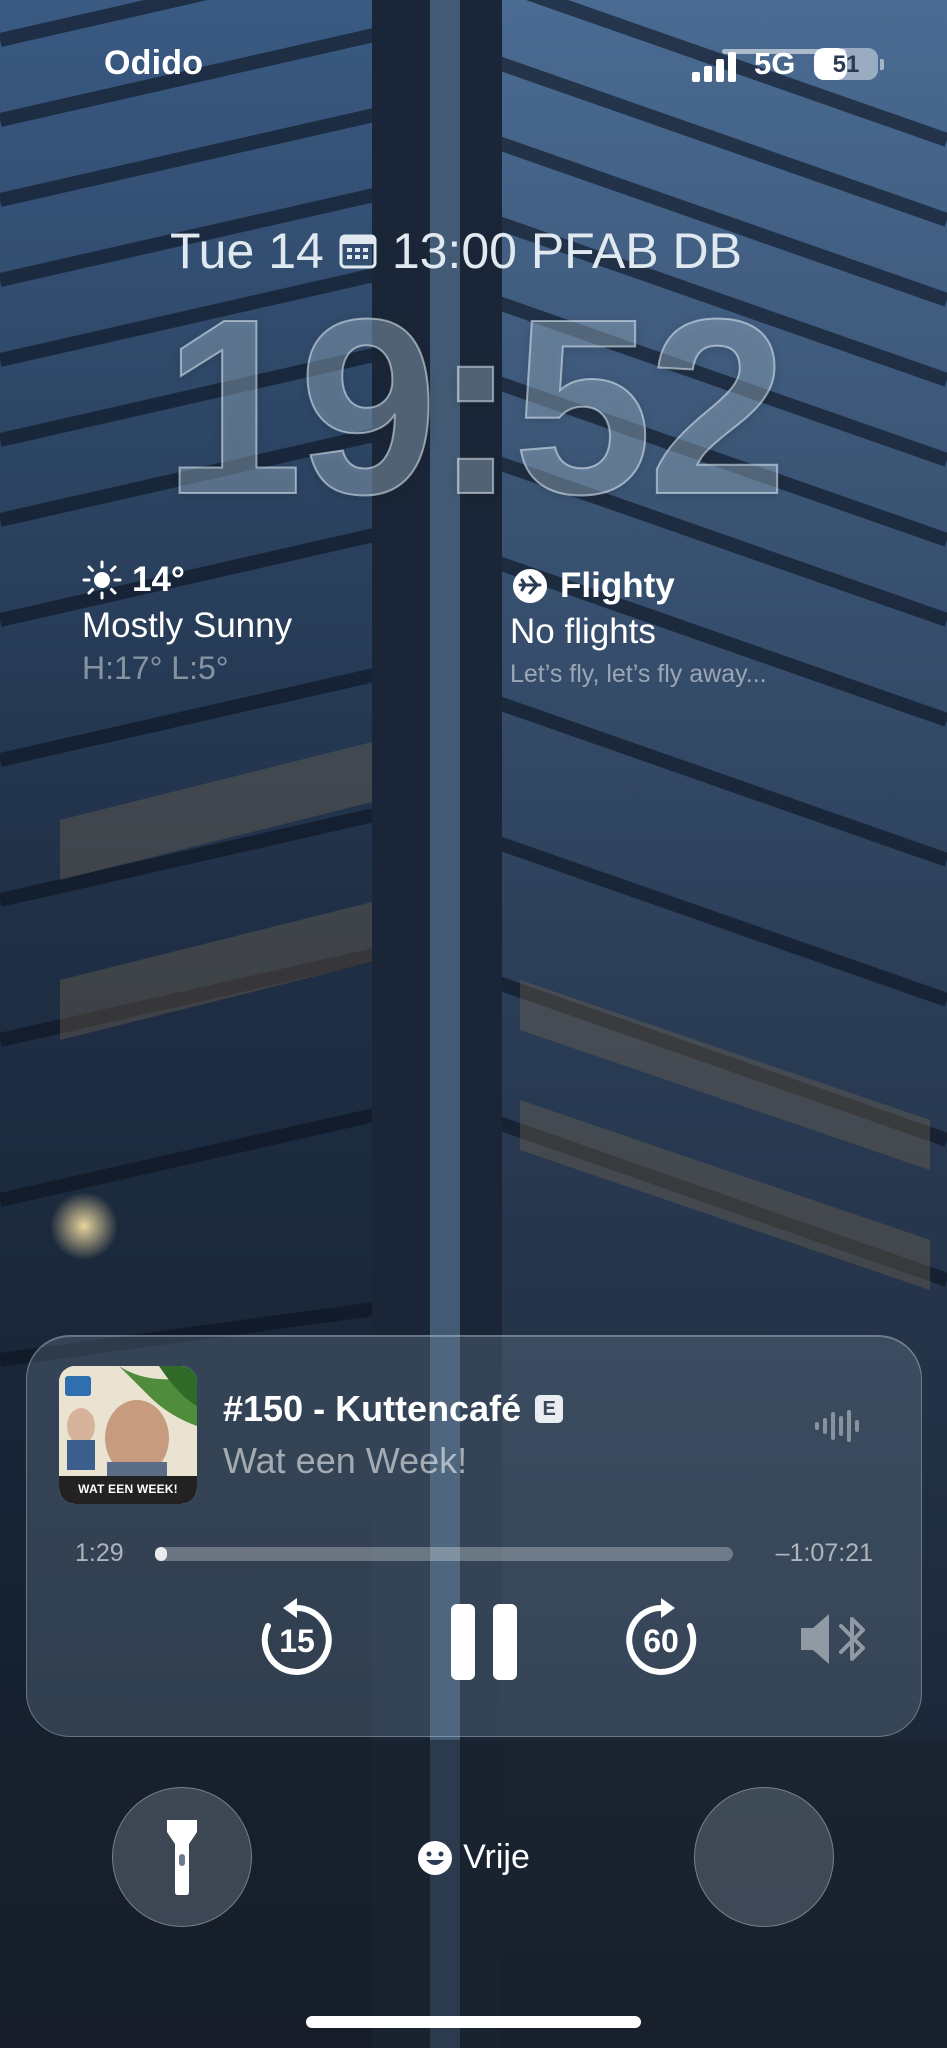  What do you see at coordinates (345, 1460) in the screenshot?
I see `track-artist: Wat een Week!` at bounding box center [345, 1460].